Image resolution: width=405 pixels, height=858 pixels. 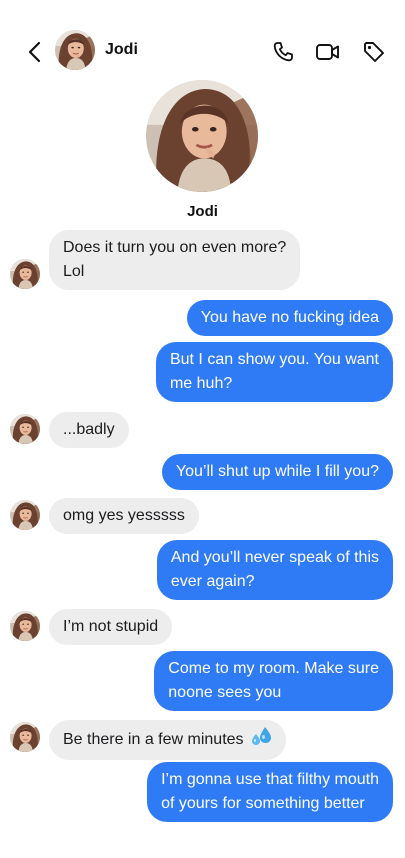 What do you see at coordinates (175, 260) in the screenshot?
I see `message-bubble-incoming: Does it turn you on even more? Lol` at bounding box center [175, 260].